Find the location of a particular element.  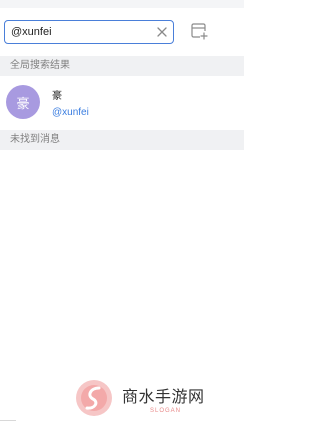

result-name: 豪 is located at coordinates (57, 96).